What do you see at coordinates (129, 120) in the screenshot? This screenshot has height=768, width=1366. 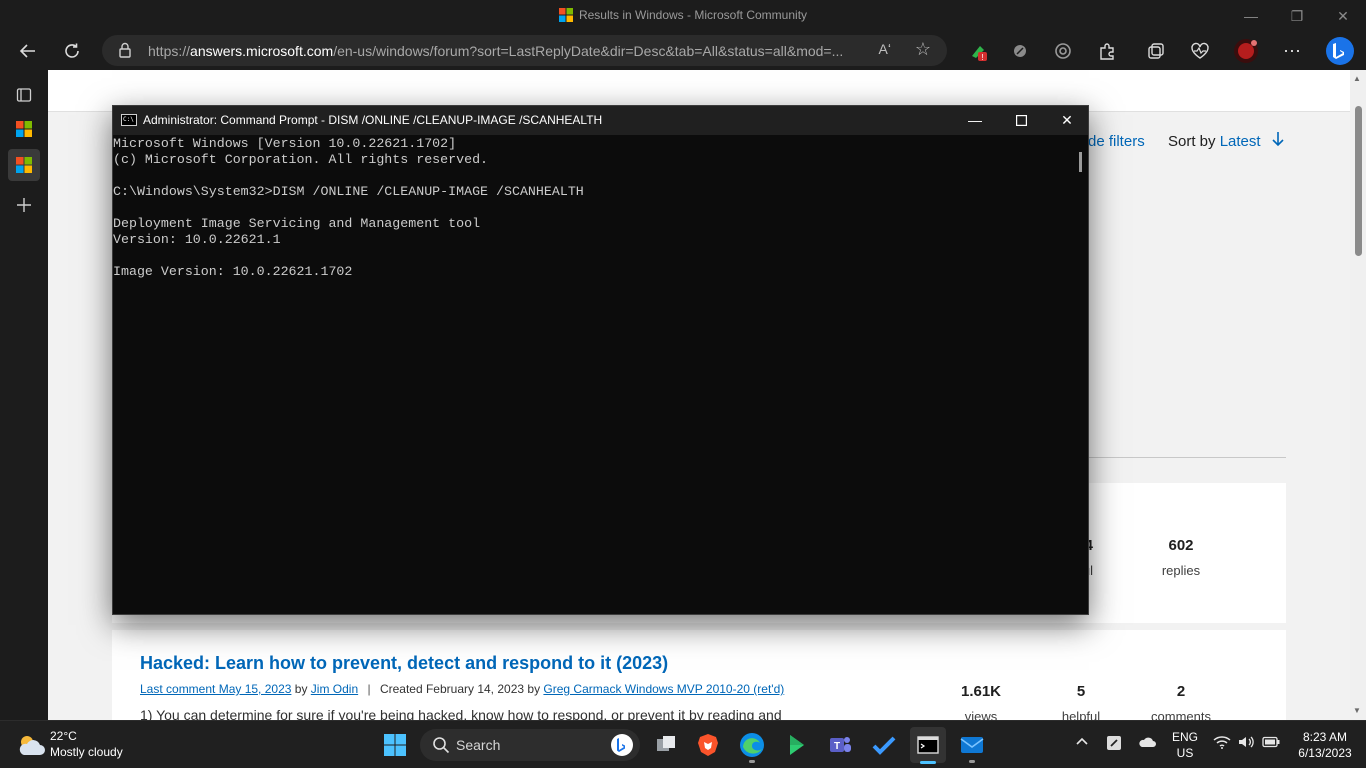 I see `cmd-app-icon: C:\` at bounding box center [129, 120].